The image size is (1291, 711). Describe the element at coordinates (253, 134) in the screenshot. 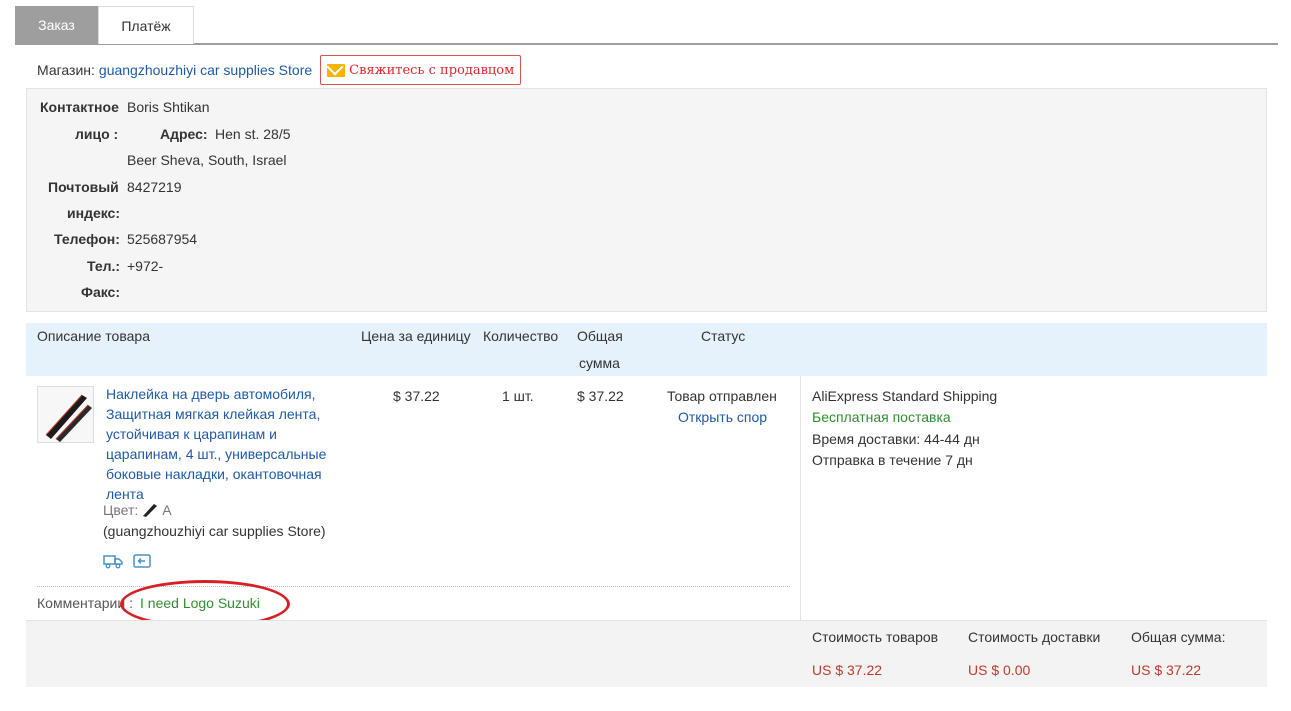

I see `address-line-1: Hen st. 28/5` at that location.